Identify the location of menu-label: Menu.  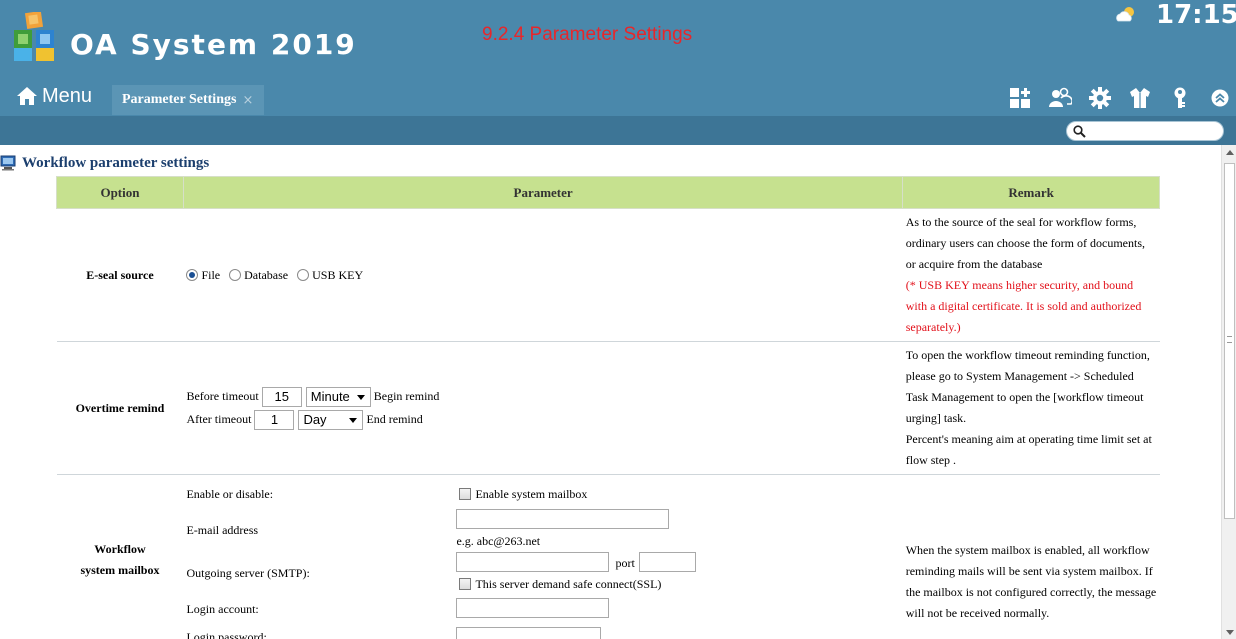
(67, 95).